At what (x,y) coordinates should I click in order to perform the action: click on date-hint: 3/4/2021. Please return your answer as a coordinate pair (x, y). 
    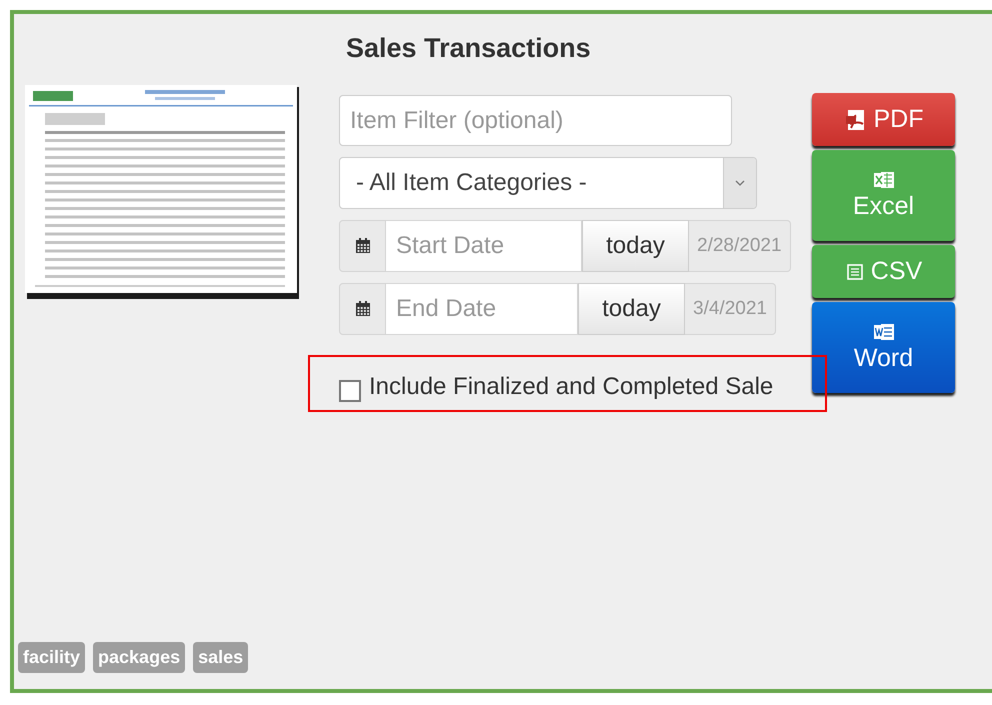
    Looking at the image, I should click on (730, 309).